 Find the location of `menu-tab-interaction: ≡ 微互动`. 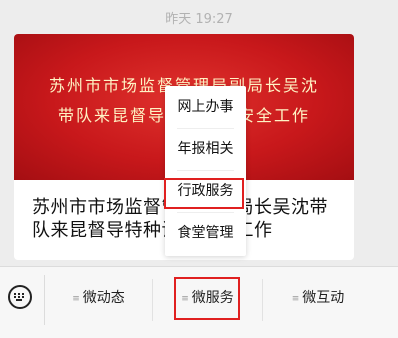

menu-tab-interaction: ≡ 微互动 is located at coordinates (318, 298).